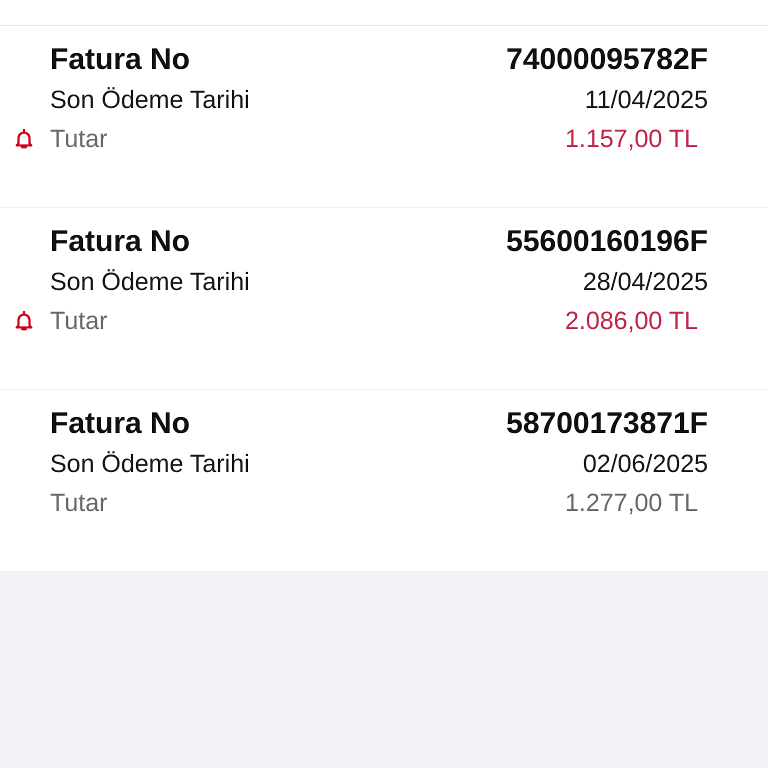  Describe the element at coordinates (607, 424) in the screenshot. I see `invoice-number: 58700173871F` at that location.